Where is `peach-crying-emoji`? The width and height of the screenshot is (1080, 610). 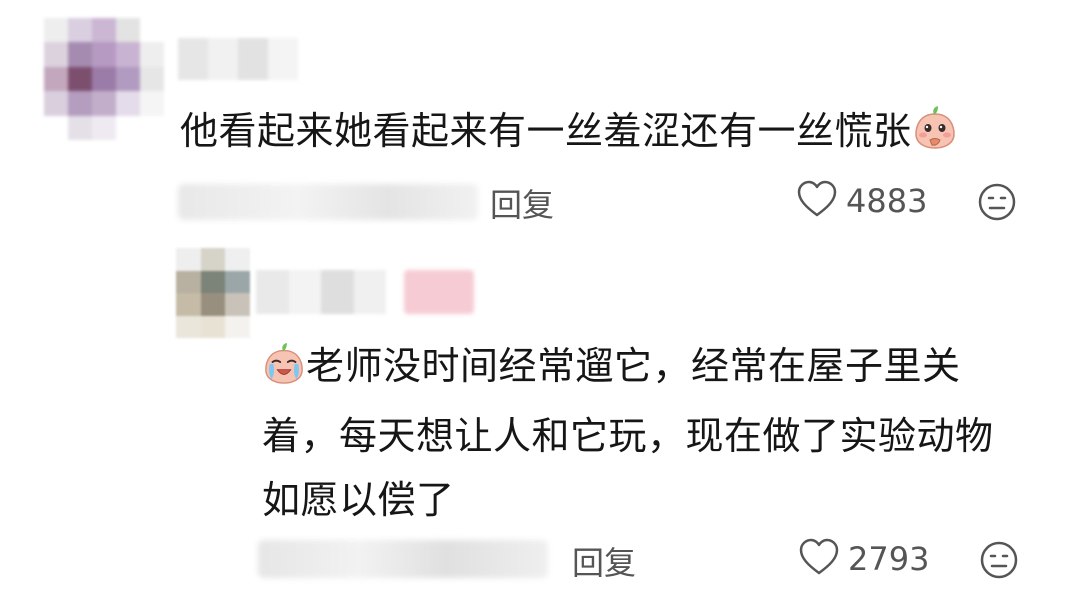
peach-crying-emoji is located at coordinates (284, 372).